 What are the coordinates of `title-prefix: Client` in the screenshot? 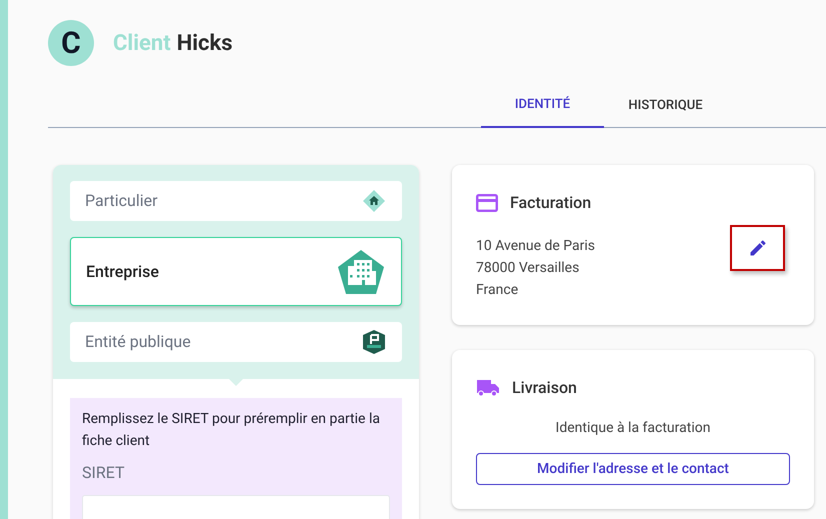 It's located at (142, 44).